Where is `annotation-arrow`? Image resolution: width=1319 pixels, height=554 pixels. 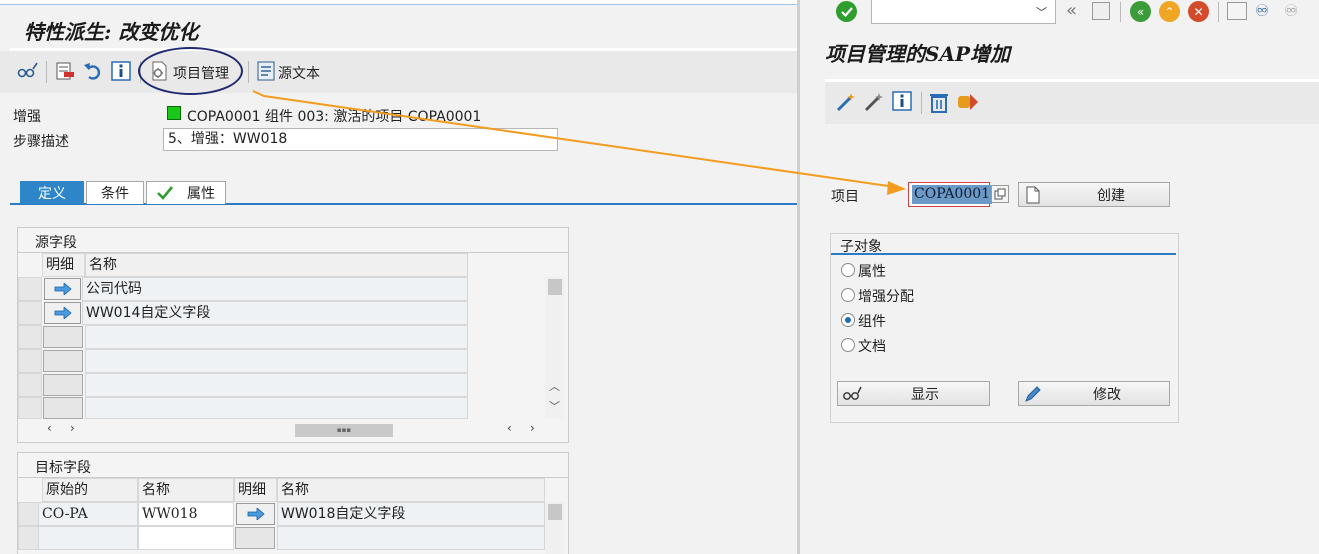 annotation-arrow is located at coordinates (579, 142).